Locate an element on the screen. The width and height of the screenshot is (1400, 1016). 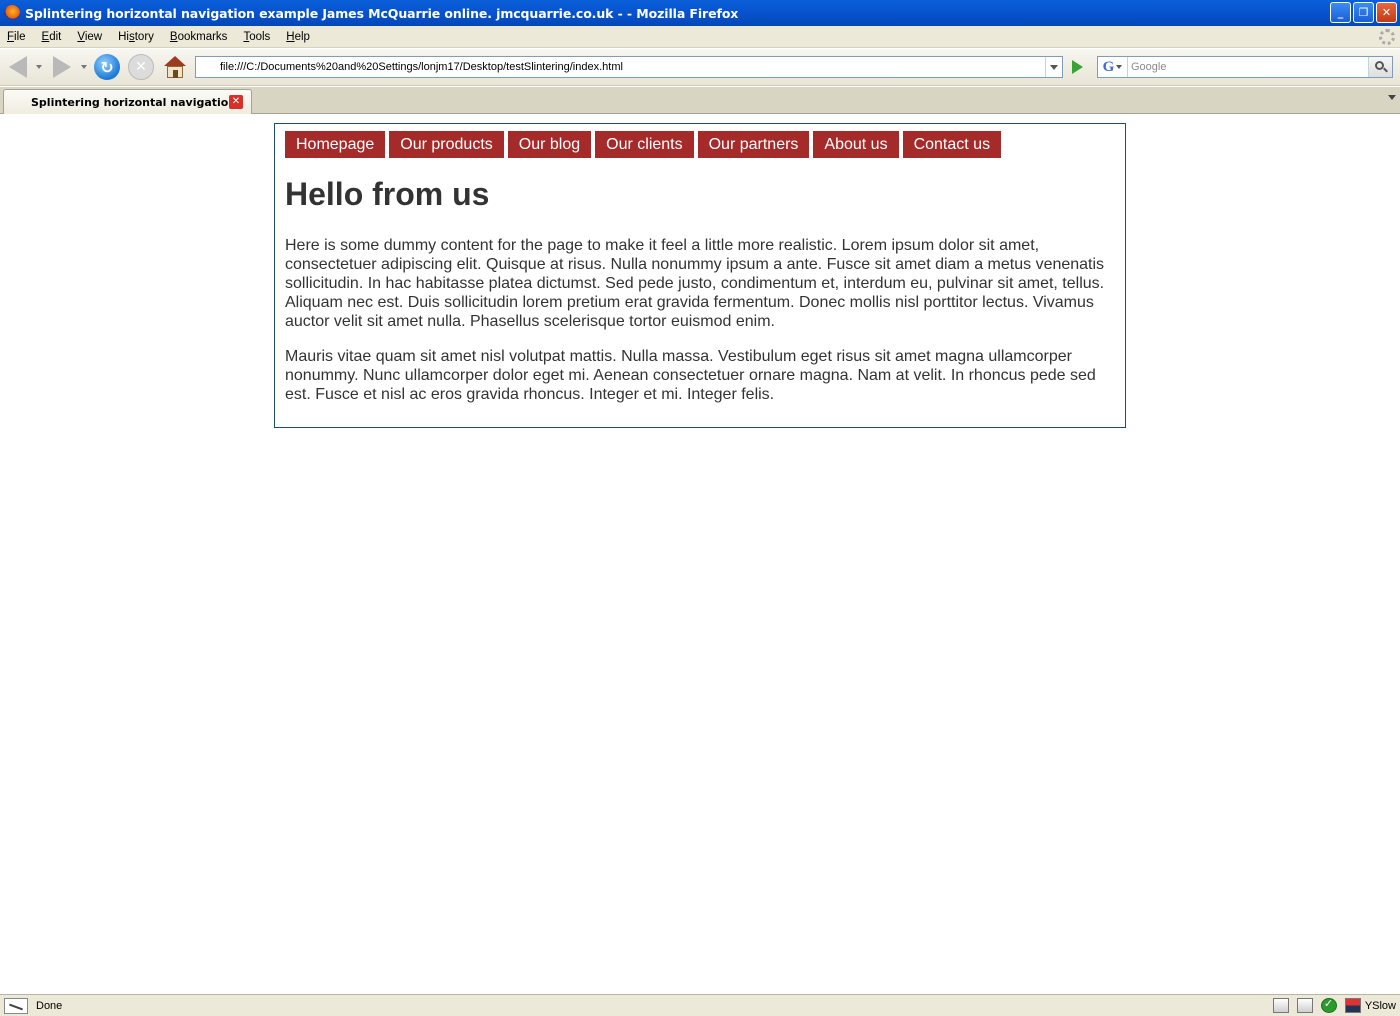
go-arrow-icon is located at coordinates (1077, 67).